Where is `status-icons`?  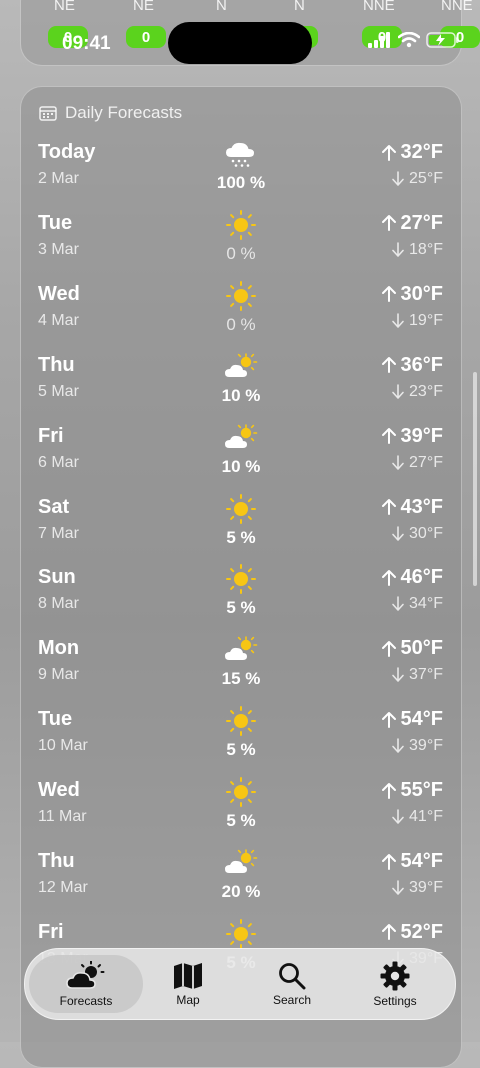
status-icons is located at coordinates (414, 40).